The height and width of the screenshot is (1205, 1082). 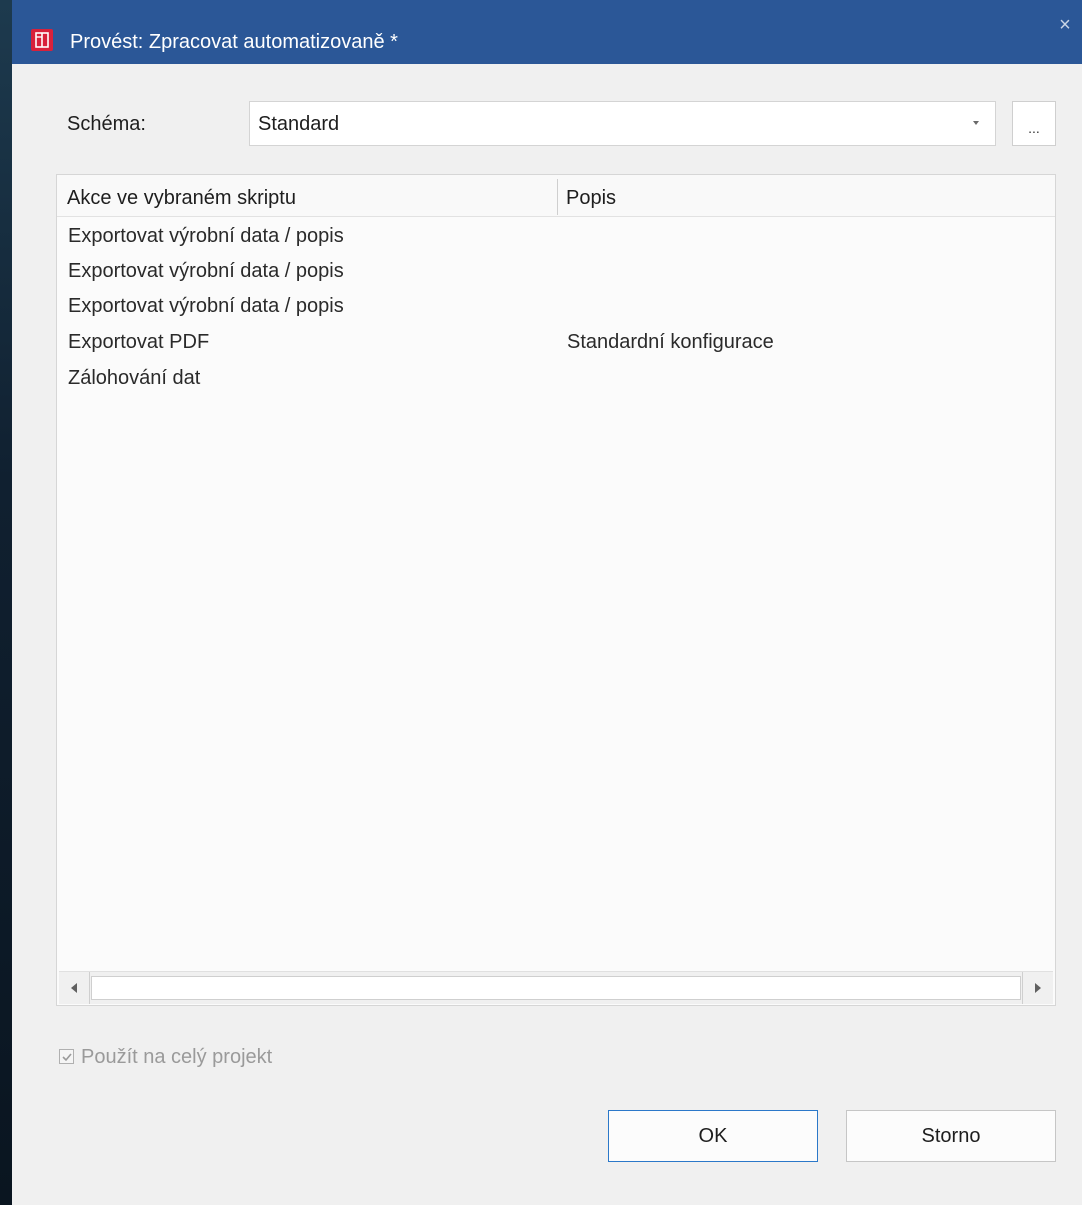 I want to click on table-row: Exportovat PDF Standardní konfigurace, so click(x=556, y=343).